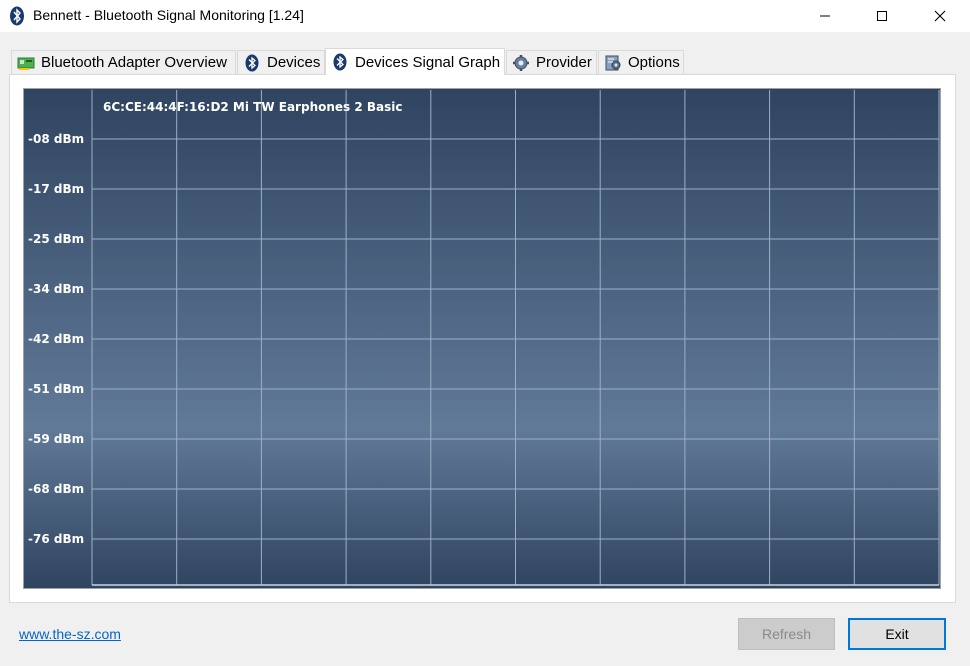  I want to click on maximize-button, so click(882, 16).